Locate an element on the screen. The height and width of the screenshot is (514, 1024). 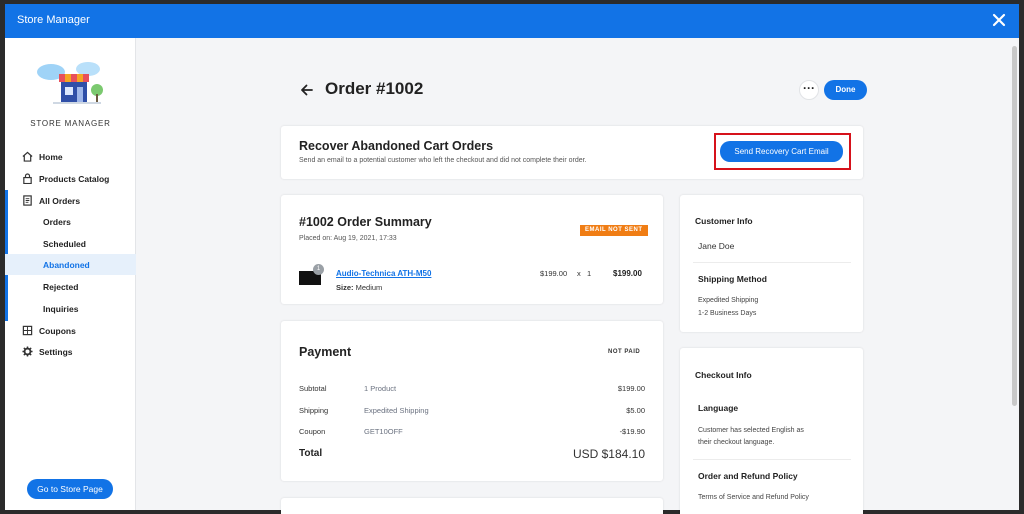
times-sign: x is located at coordinates (579, 273).